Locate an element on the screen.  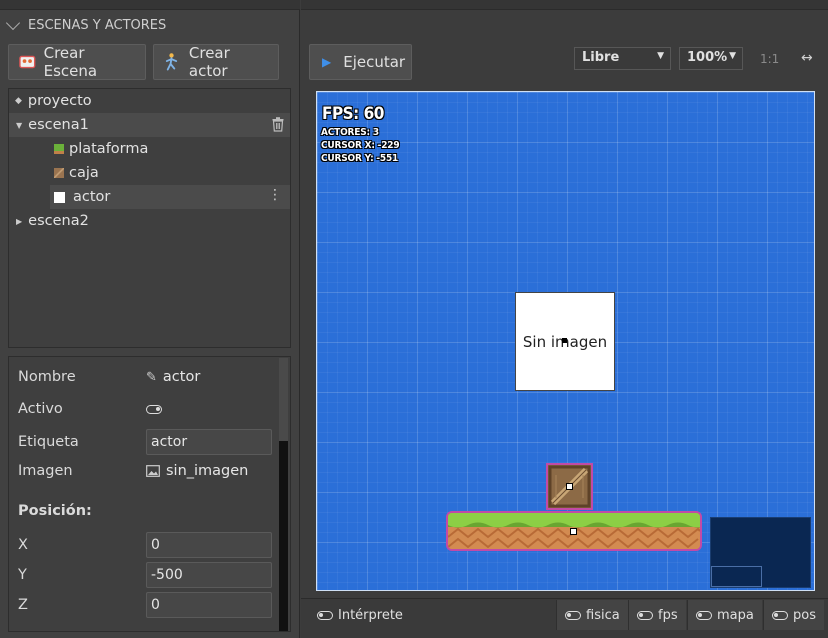
fisica-label: fisica is located at coordinates (603, 615).